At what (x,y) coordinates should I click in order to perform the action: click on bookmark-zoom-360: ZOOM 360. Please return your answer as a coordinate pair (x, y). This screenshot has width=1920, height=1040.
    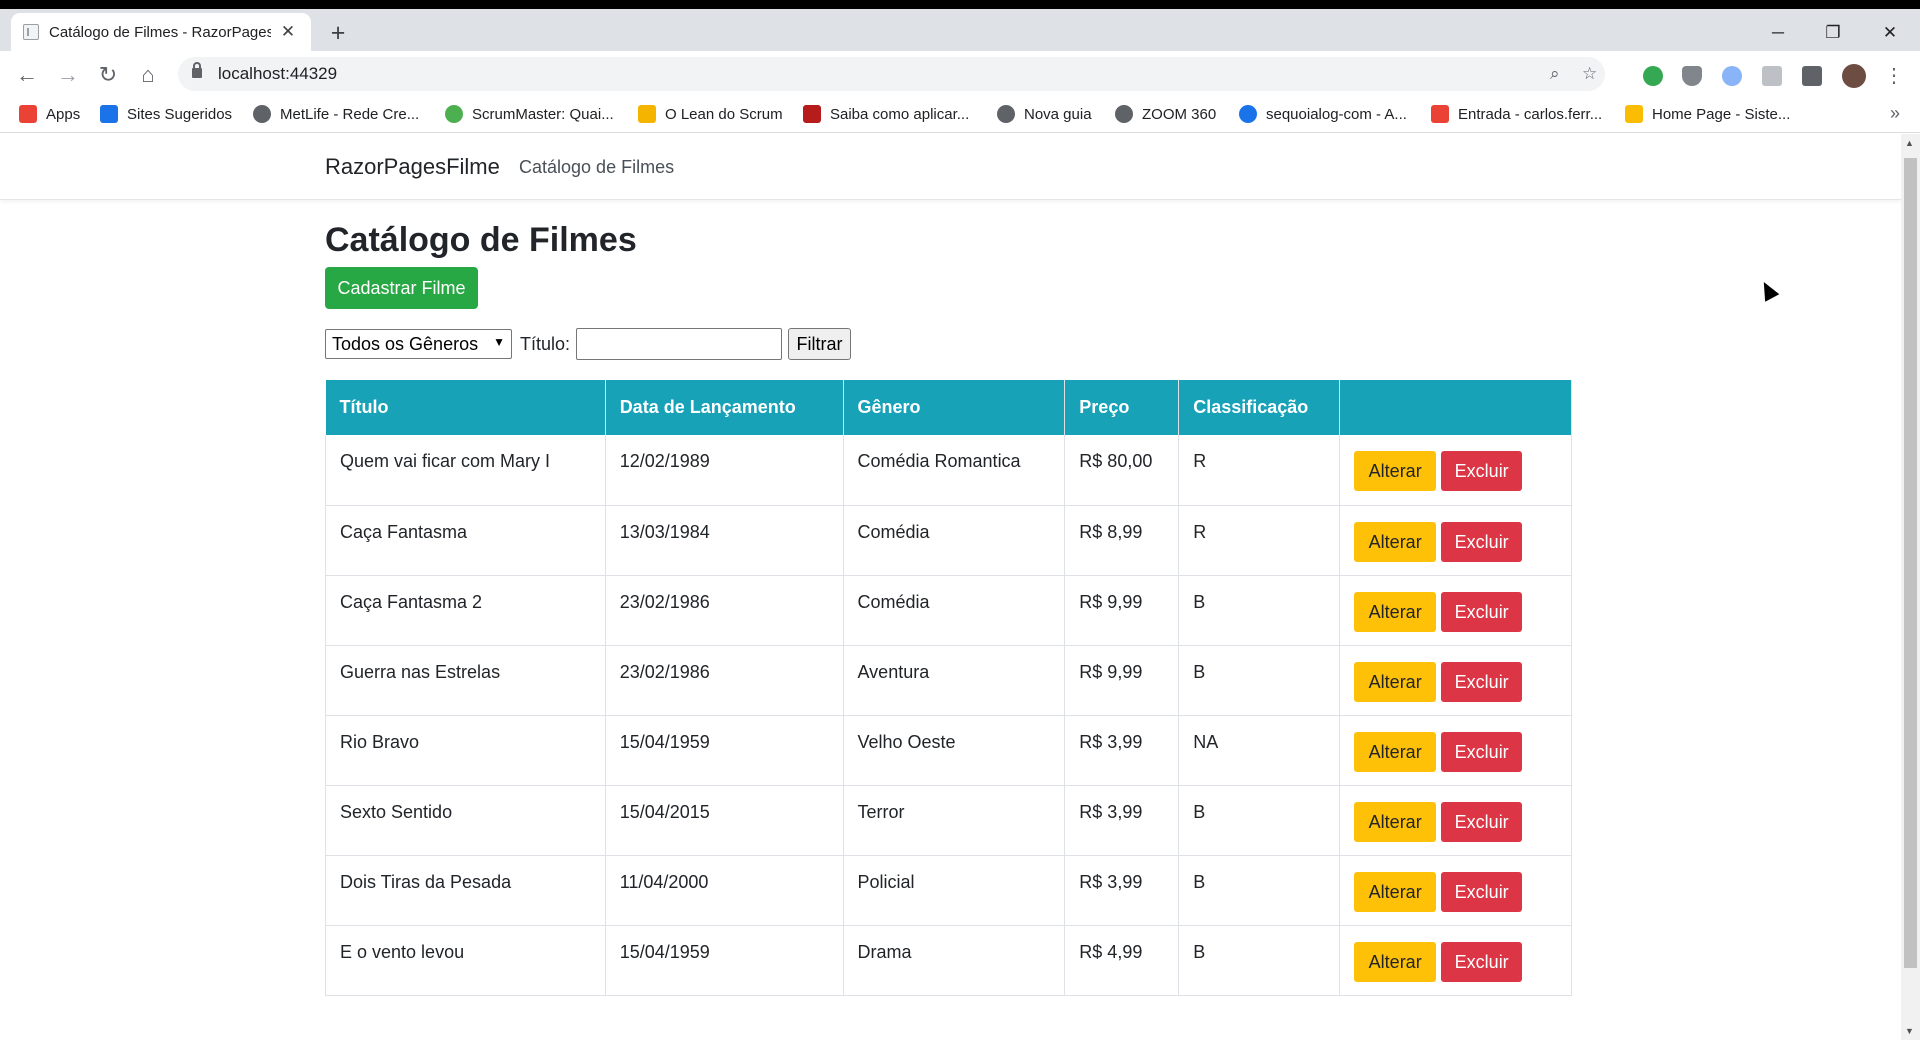
    Looking at the image, I should click on (1165, 114).